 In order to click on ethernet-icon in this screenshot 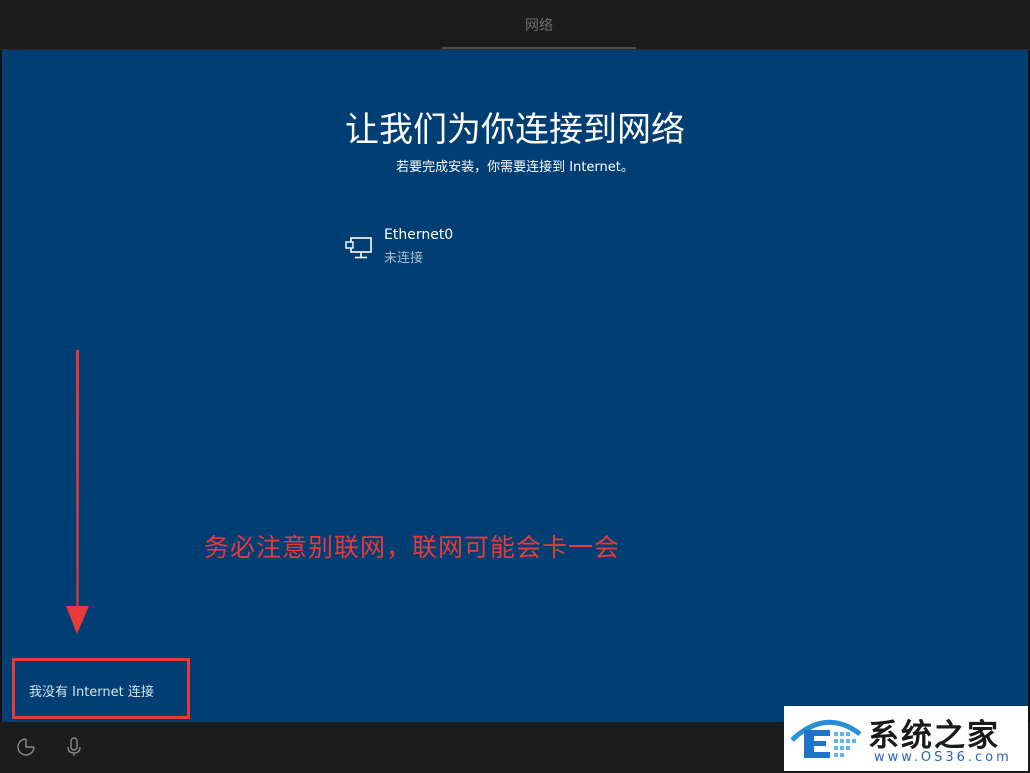, I will do `click(358, 248)`.